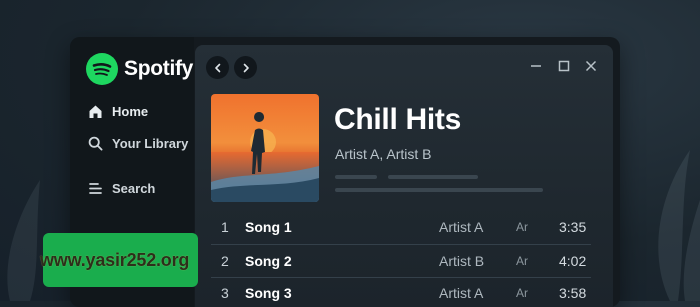 The width and height of the screenshot is (700, 307). I want to click on back-button, so click(217, 67).